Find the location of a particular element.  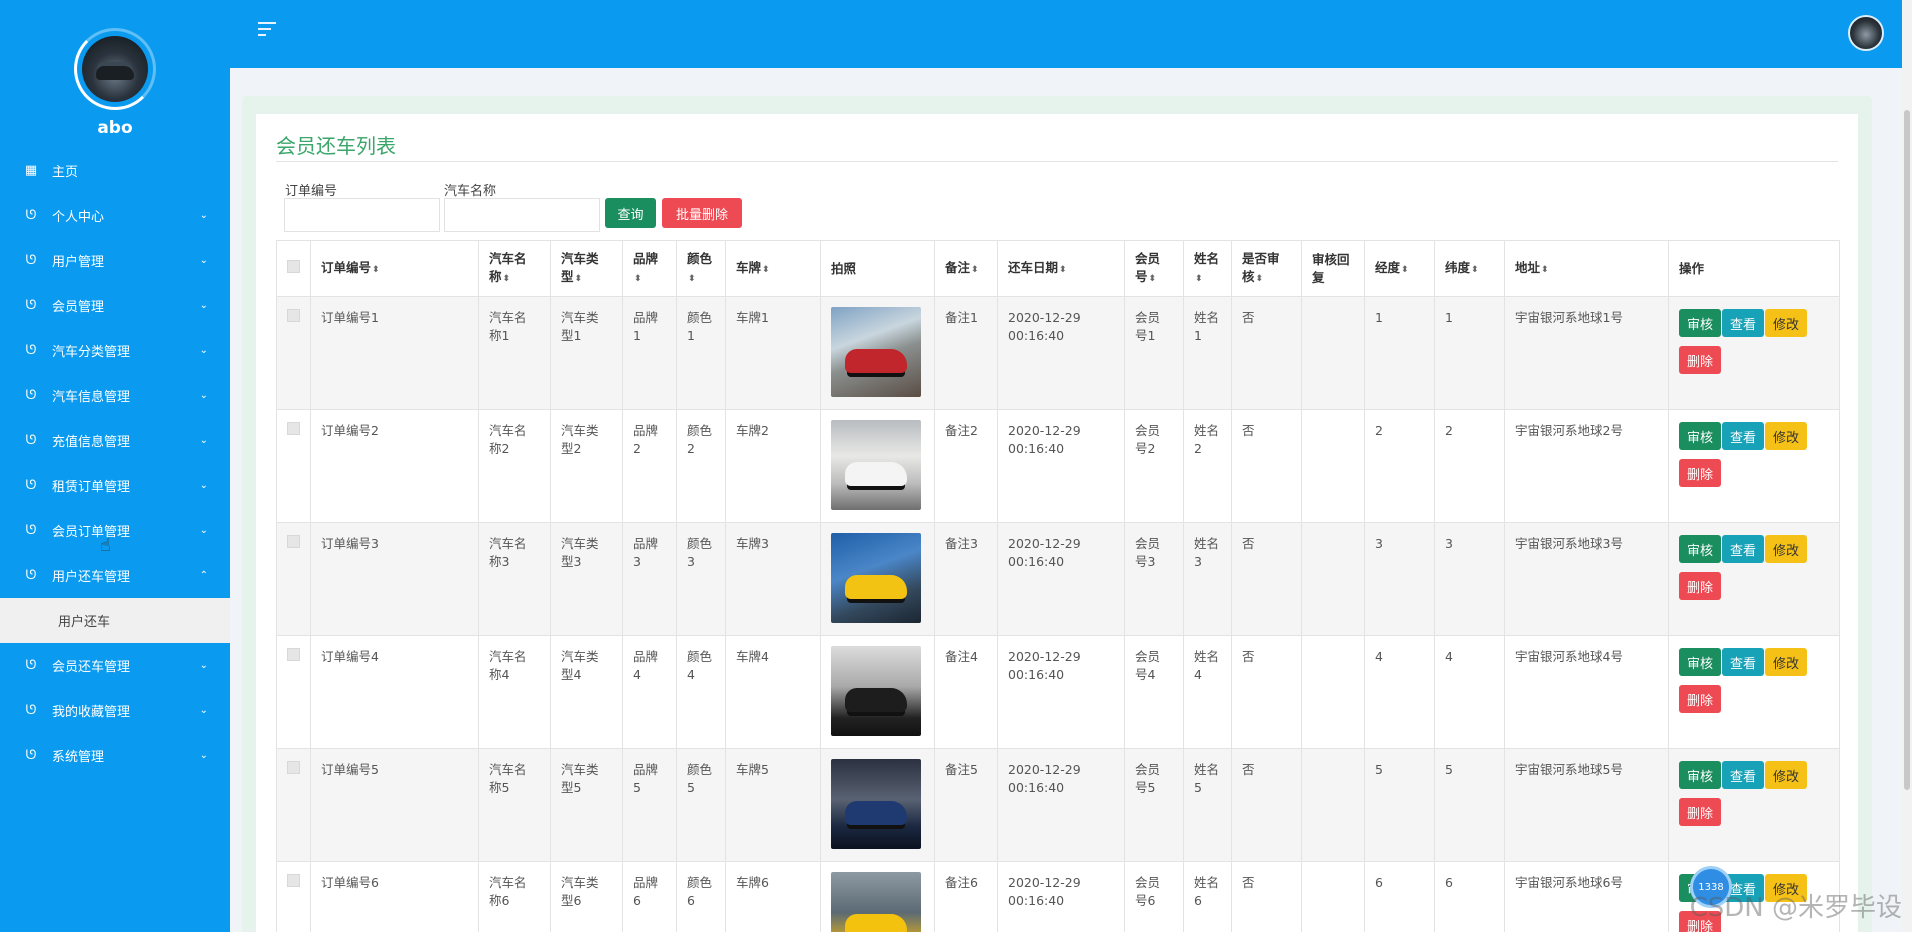

sidebar-subitem-user-return: 用户还车 is located at coordinates (115, 620).